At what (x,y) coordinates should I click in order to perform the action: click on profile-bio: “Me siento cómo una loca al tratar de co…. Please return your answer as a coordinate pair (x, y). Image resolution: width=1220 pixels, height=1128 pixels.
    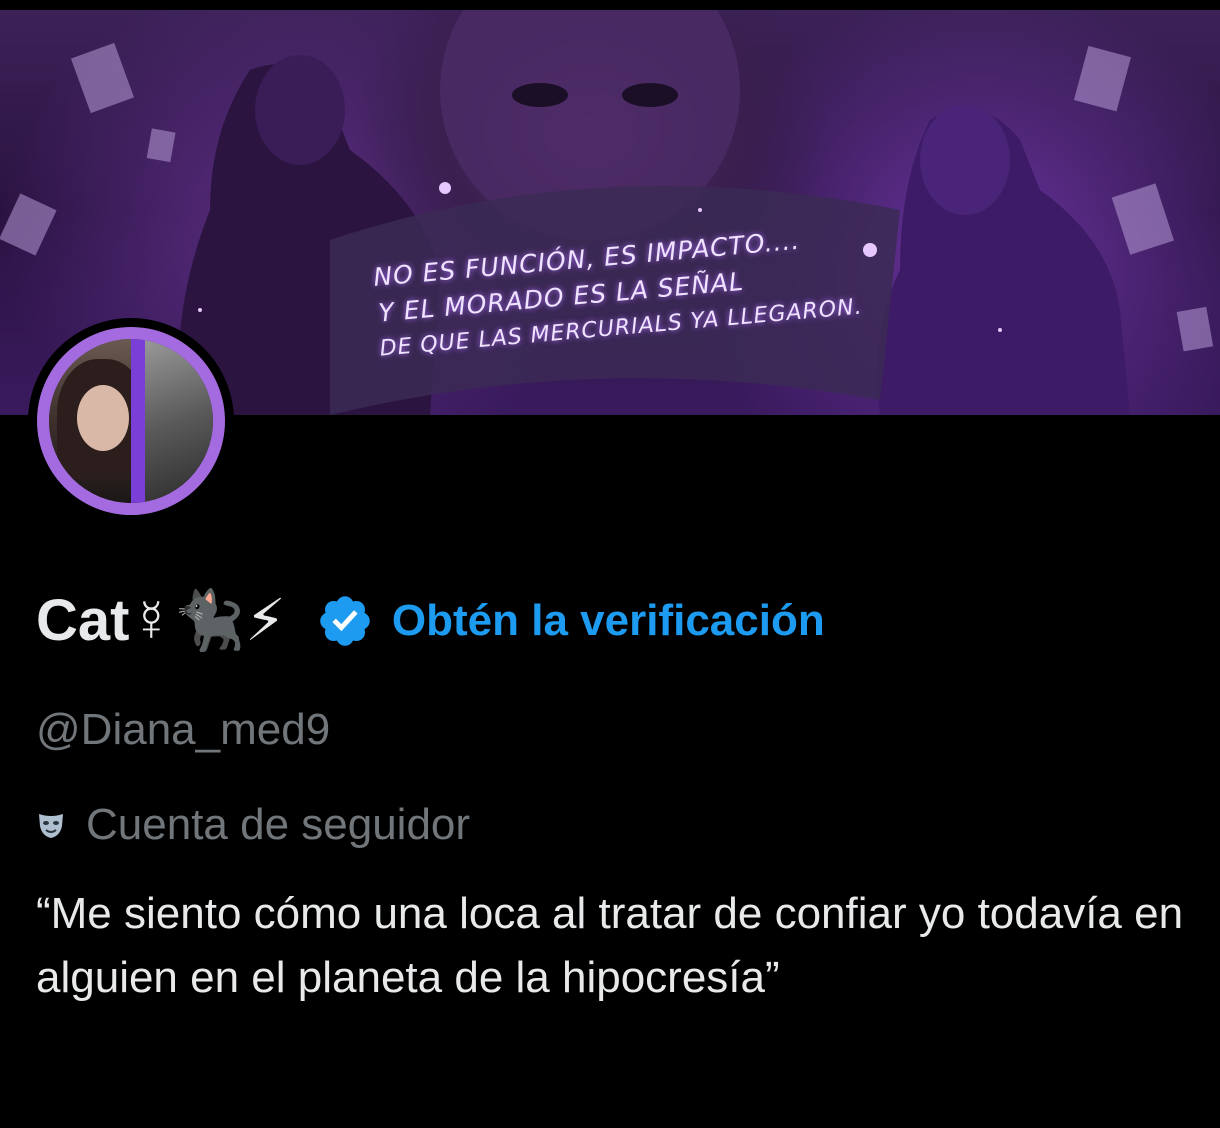
    Looking at the image, I should click on (610, 945).